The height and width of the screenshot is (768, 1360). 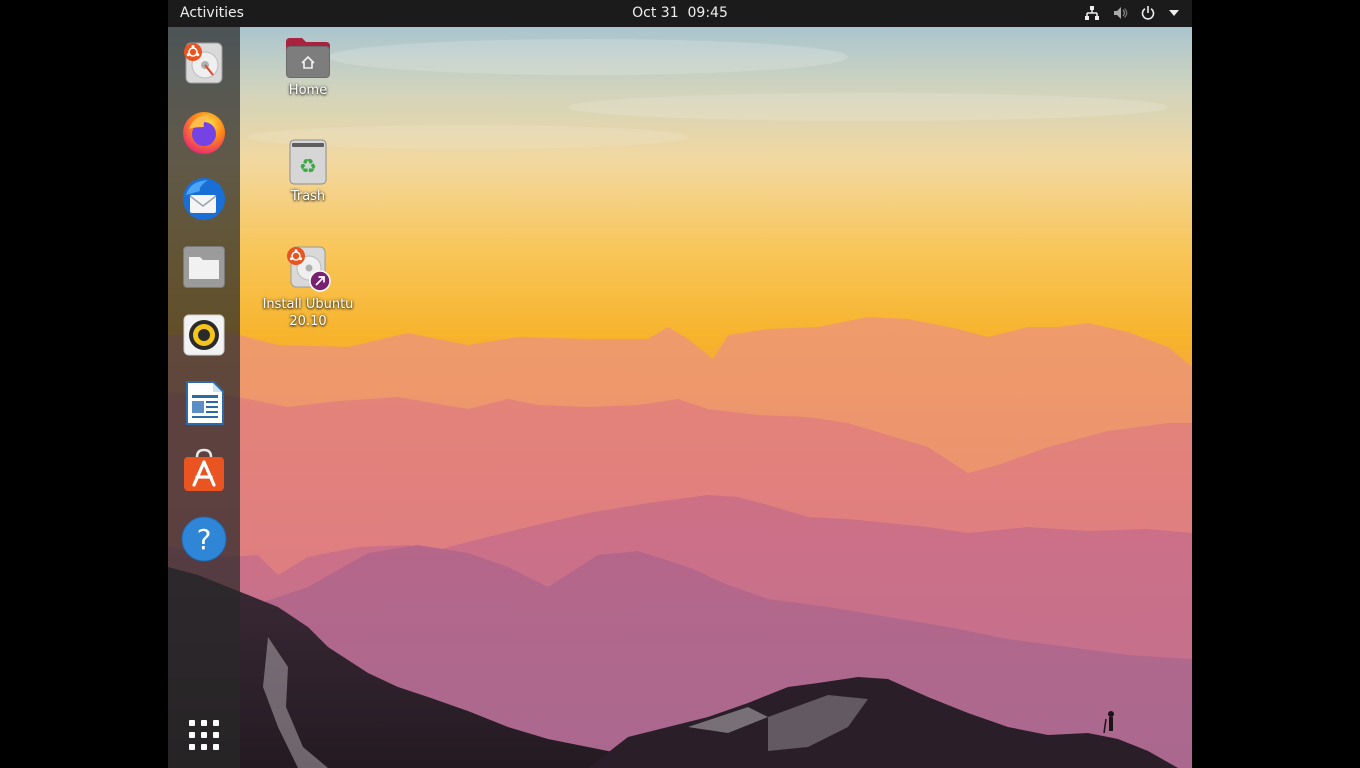 I want to click on desktop-icon-trash: ♻ Trash, so click(x=308, y=171).